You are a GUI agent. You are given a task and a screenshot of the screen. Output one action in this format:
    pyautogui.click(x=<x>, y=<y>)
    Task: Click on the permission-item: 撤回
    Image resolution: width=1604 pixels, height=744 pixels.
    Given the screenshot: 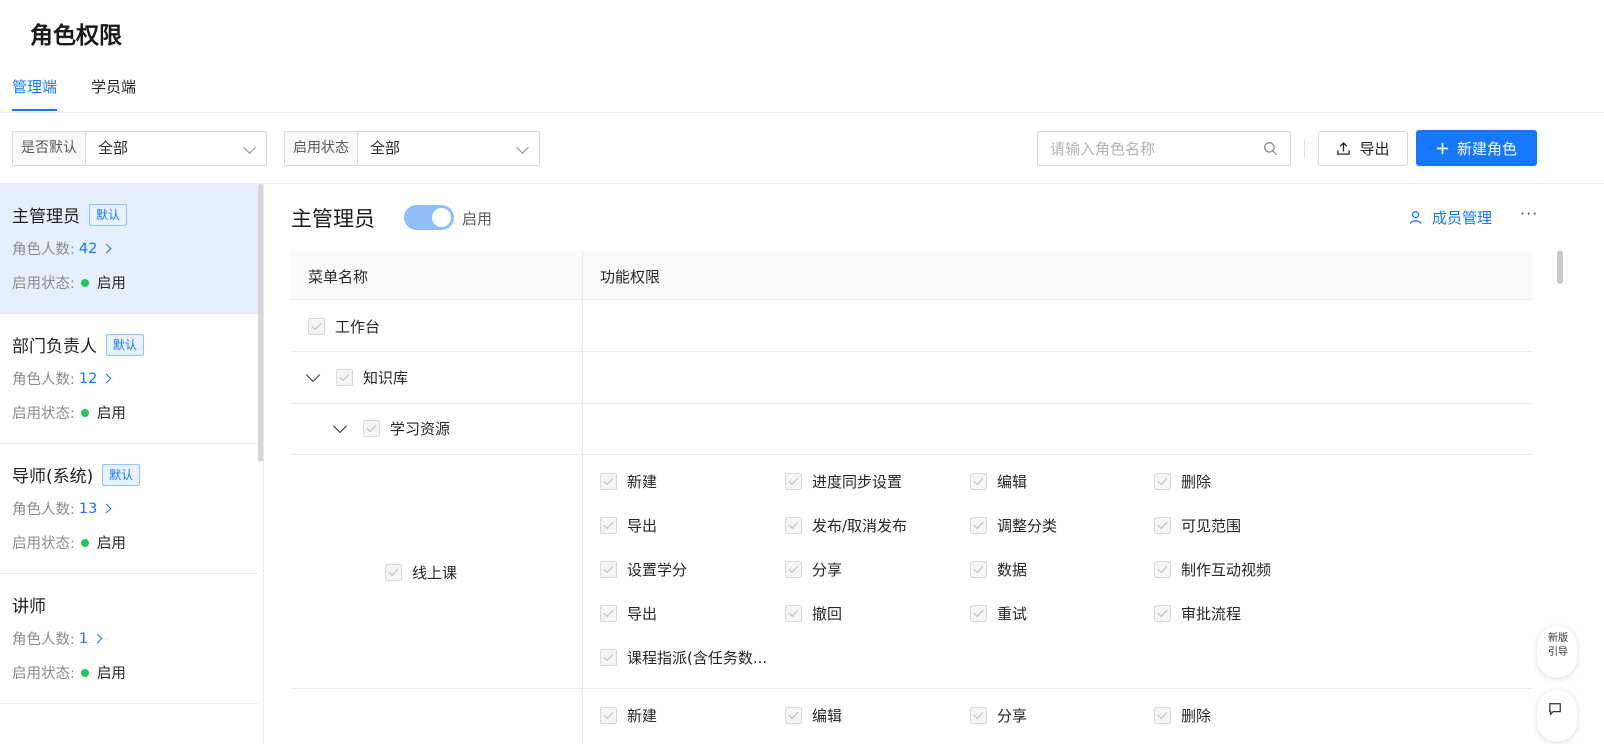 What is the action you would take?
    pyautogui.click(x=813, y=613)
    